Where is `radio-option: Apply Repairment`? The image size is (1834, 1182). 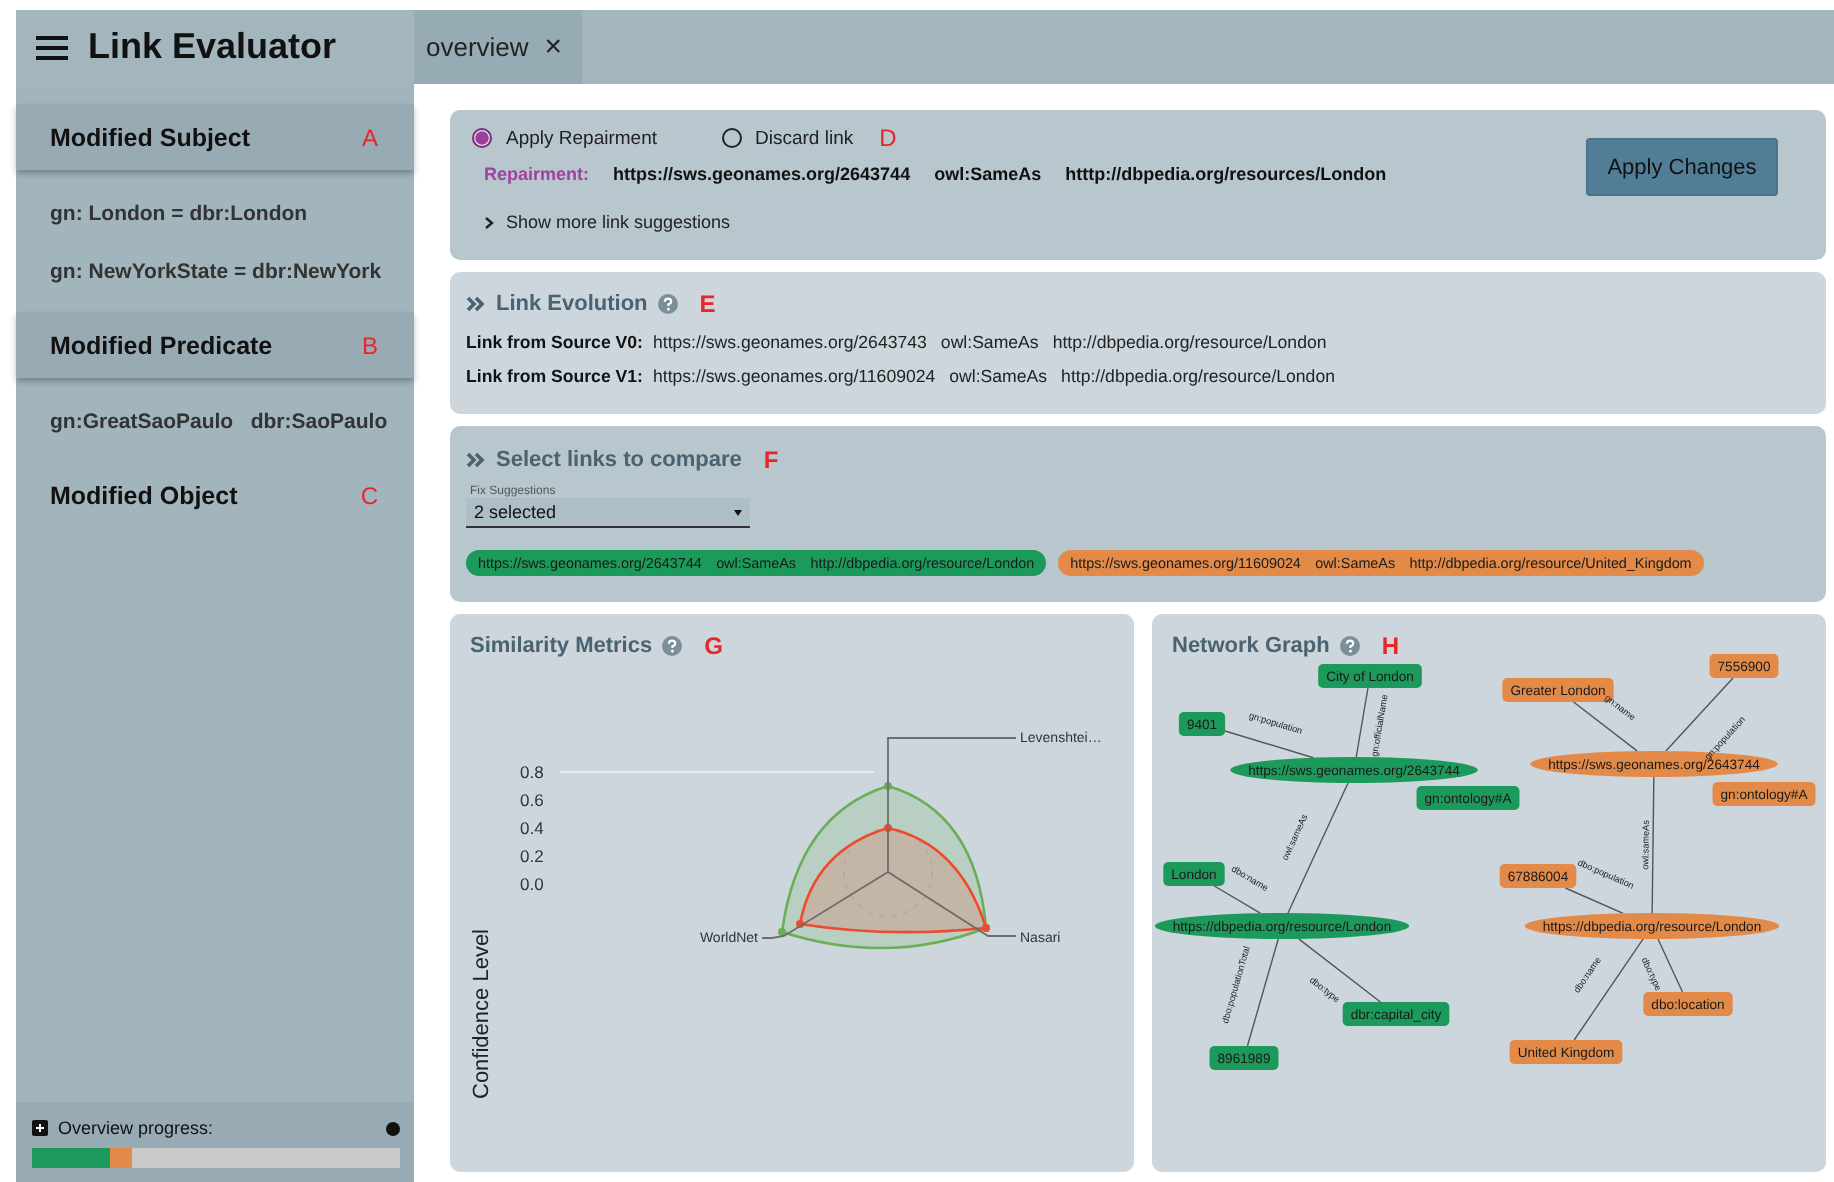 radio-option: Apply Repairment is located at coordinates (565, 138).